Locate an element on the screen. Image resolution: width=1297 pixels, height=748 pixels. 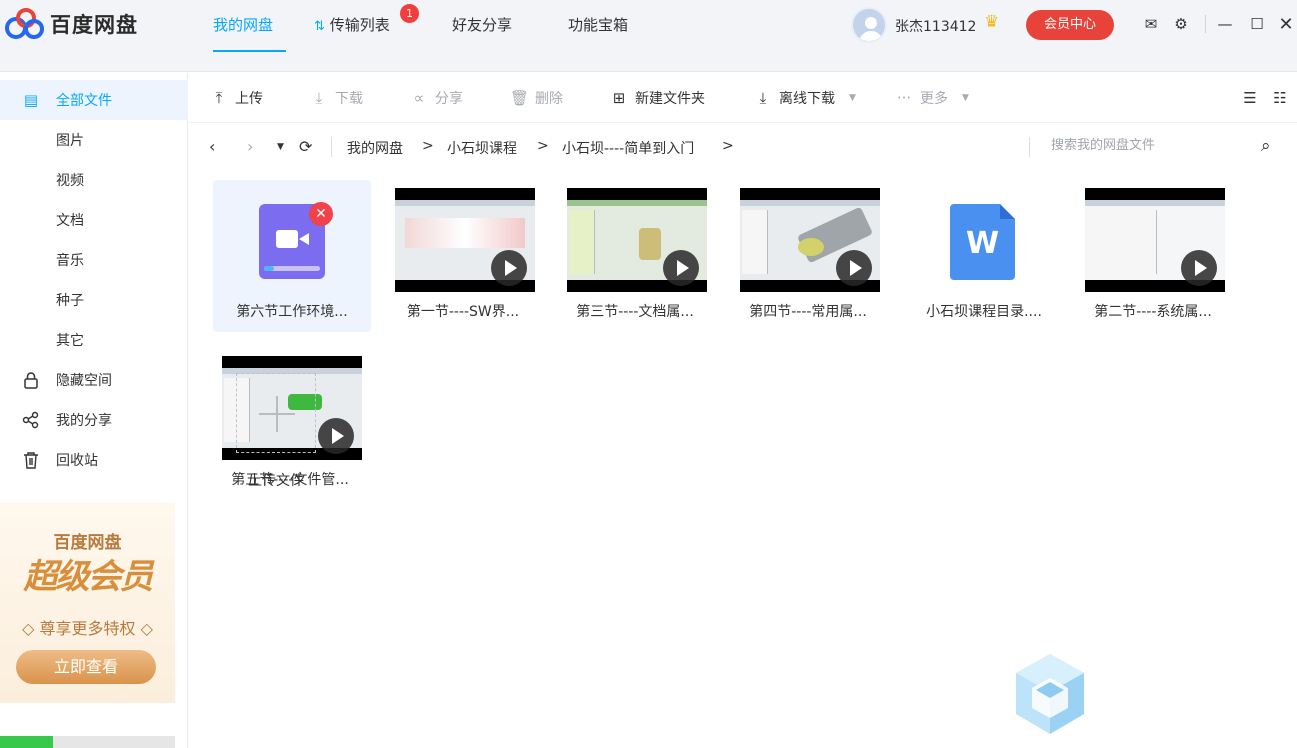
refresh-icon: ⟳ is located at coordinates (305, 146).